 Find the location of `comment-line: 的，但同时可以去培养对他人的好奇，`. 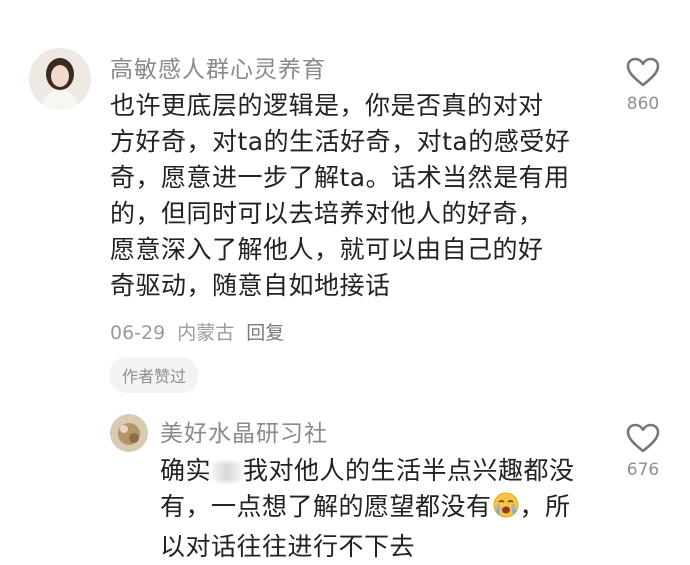

comment-line: 的，但同时可以去培养对他人的好奇， is located at coordinates (327, 213).